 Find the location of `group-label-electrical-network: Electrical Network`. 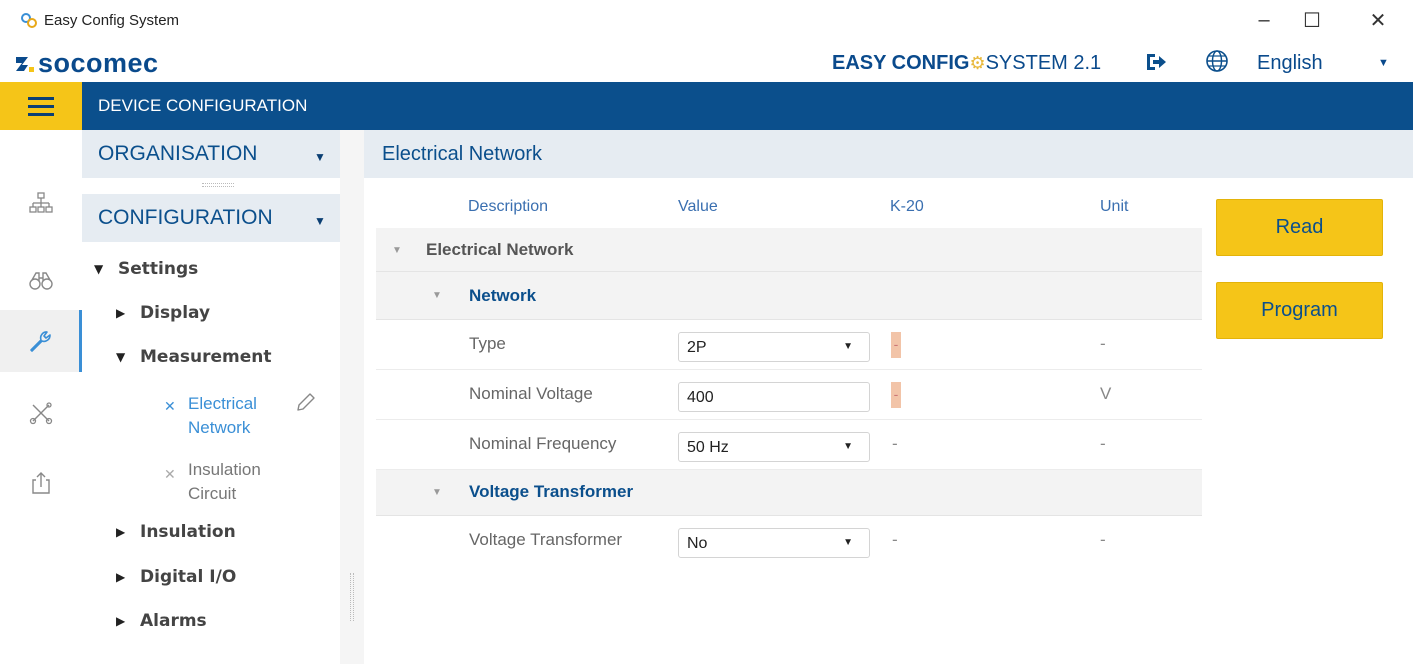

group-label-electrical-network: Electrical Network is located at coordinates (500, 249).